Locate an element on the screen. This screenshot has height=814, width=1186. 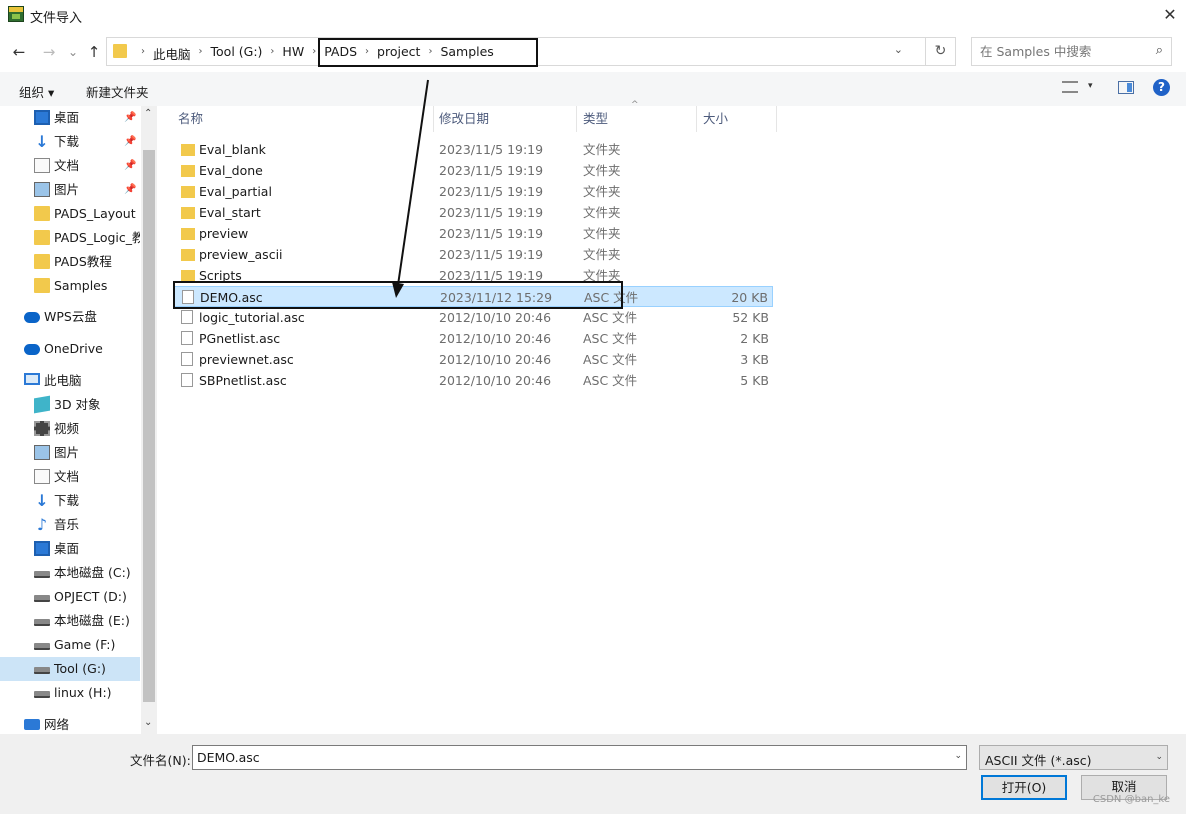
scroll-down-chevron-icon: ⌄ is located at coordinates (148, 722).